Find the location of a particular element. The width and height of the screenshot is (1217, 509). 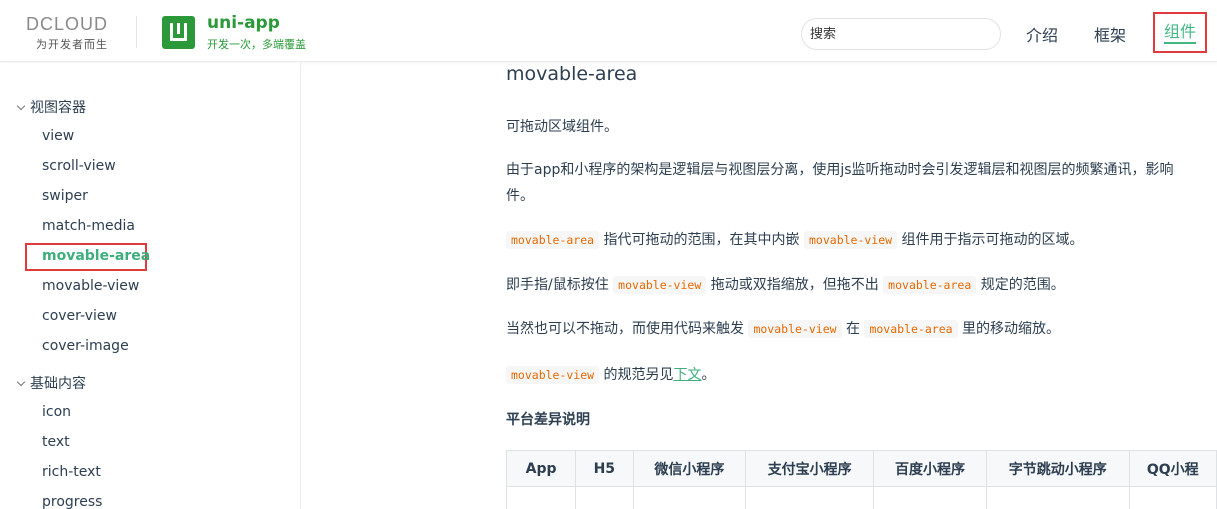

search-input is located at coordinates (901, 34).